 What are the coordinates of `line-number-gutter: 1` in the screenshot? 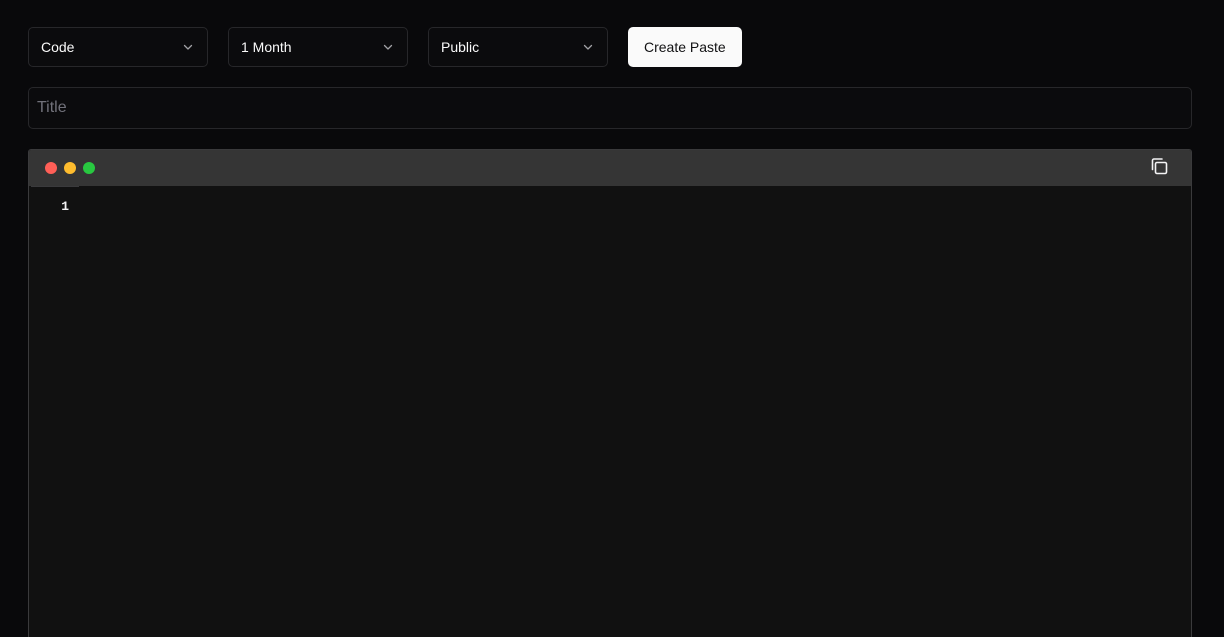 It's located at (54, 411).